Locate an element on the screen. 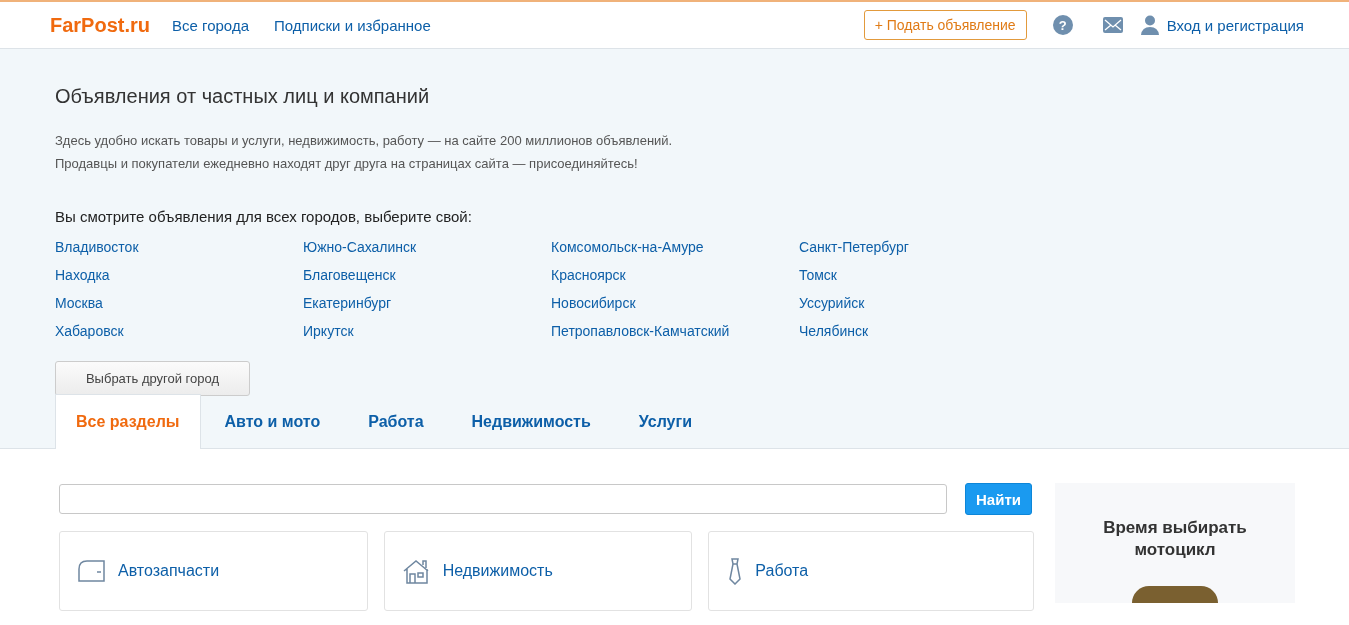 Image resolution: width=1349 pixels, height=625 pixels. category-card: Недвижимость is located at coordinates (538, 571).